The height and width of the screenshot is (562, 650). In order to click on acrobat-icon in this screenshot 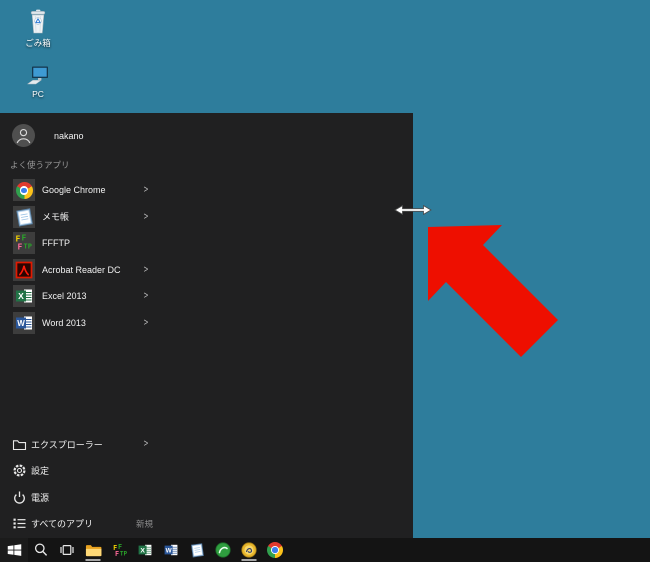, I will do `click(24, 270)`.